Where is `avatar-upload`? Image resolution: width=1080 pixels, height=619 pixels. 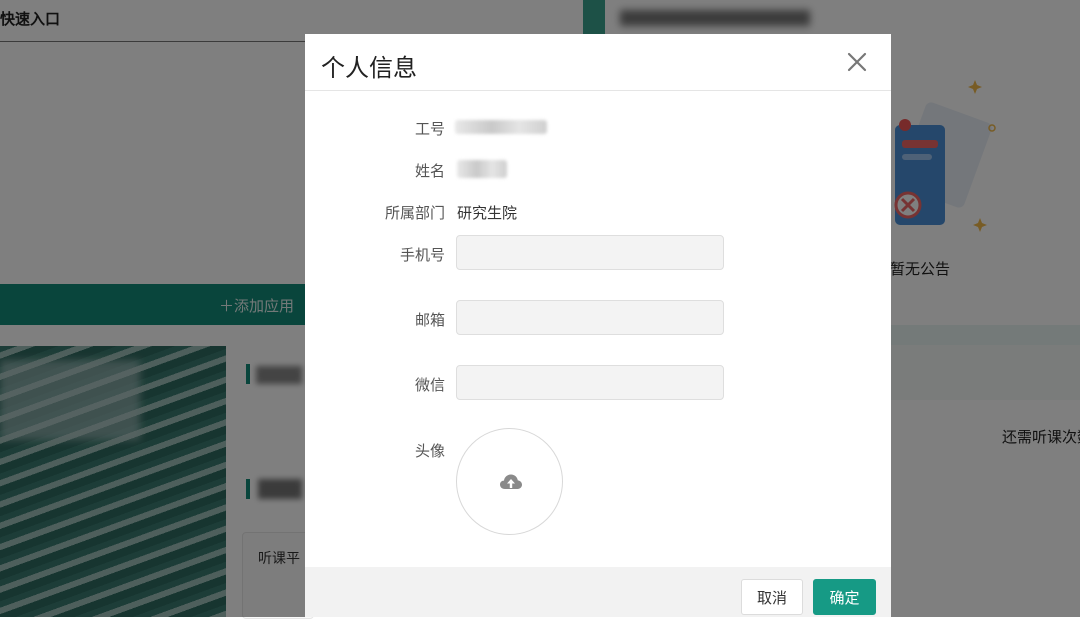 avatar-upload is located at coordinates (509, 481).